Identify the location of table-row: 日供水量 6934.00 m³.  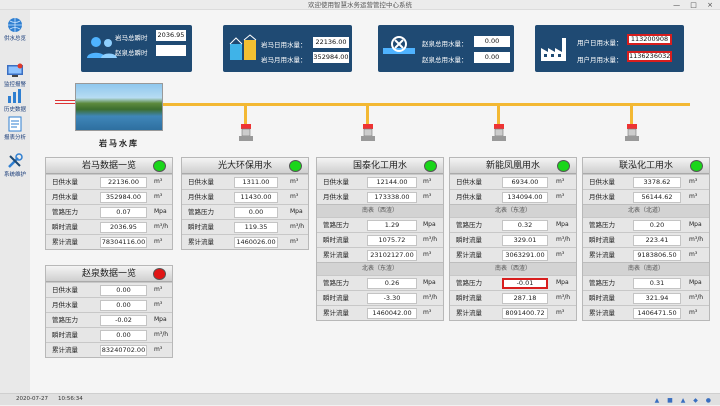
(513, 181).